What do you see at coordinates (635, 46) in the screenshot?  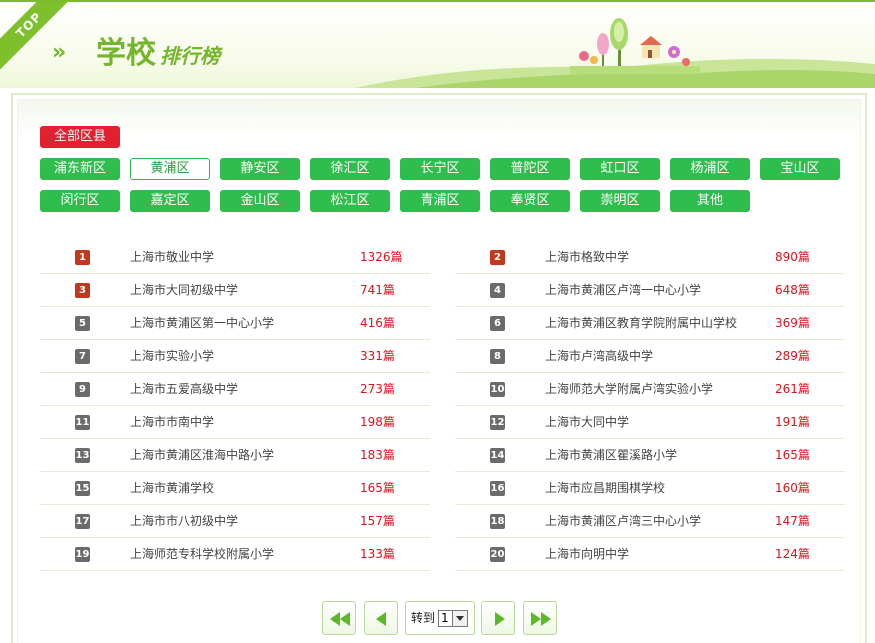 I see `trees-flowers-icon` at bounding box center [635, 46].